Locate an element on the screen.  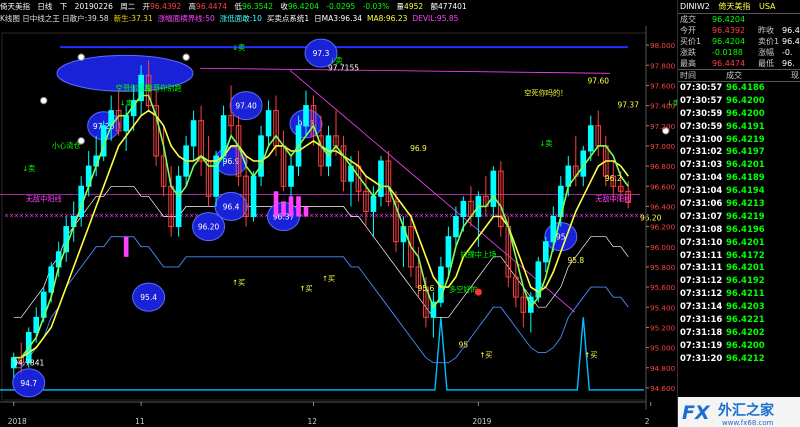
tick-row: 07:31:02 96.4197 is located at coordinates (739, 152).